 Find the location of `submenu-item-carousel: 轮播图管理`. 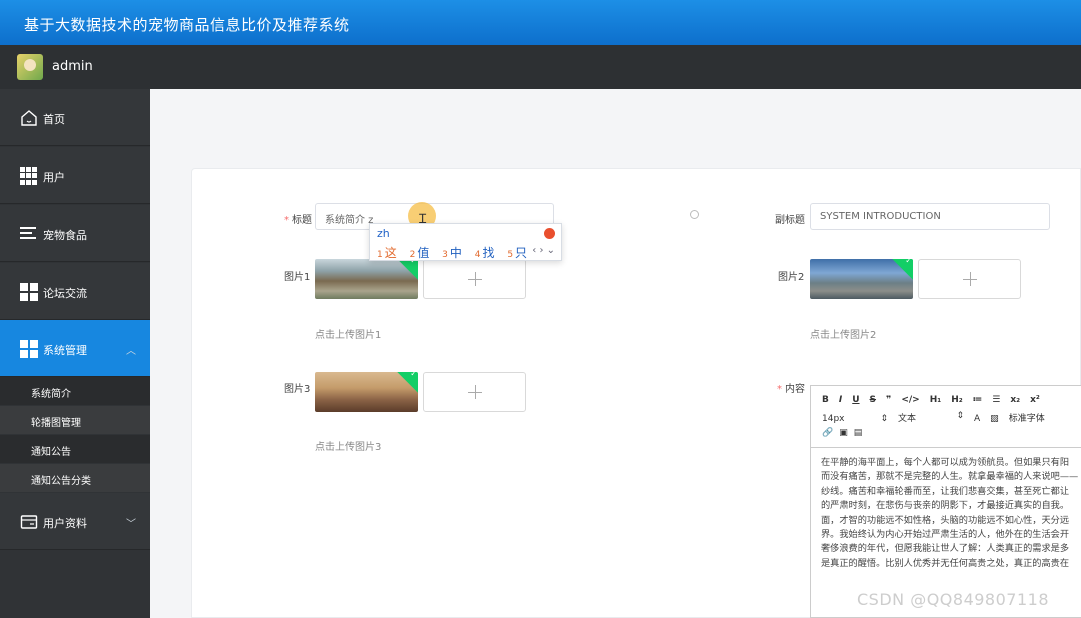

submenu-item-carousel: 轮播图管理 is located at coordinates (75, 420).